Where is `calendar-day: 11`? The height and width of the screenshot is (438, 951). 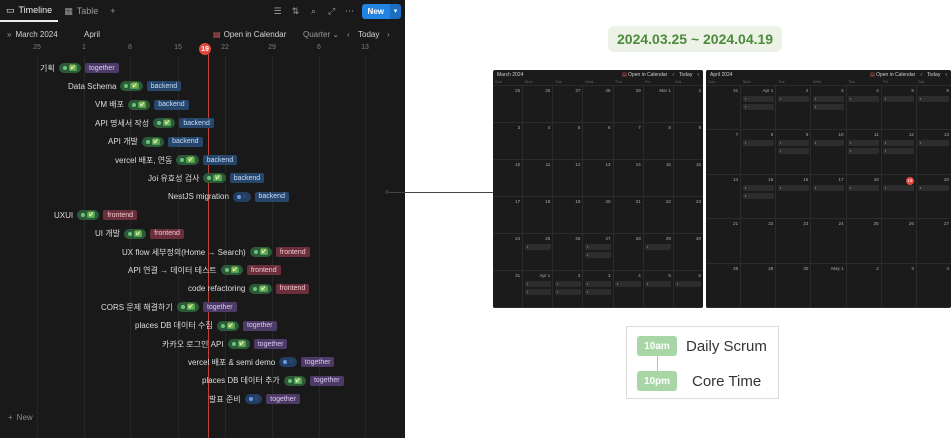
calendar-day: 11 is located at coordinates (538, 178).